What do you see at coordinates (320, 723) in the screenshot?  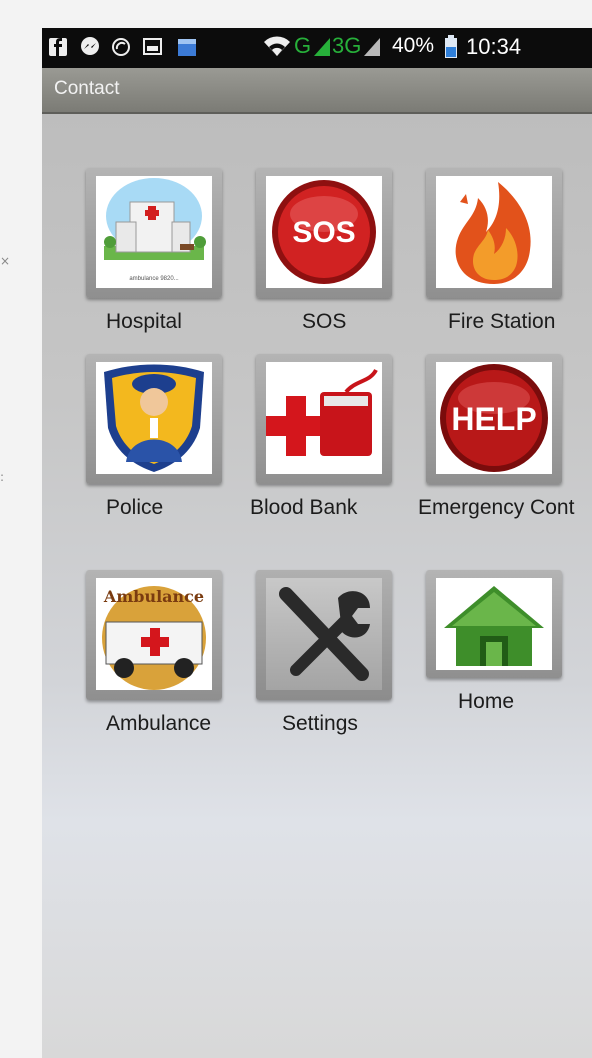 I see `settings-label: Settings` at bounding box center [320, 723].